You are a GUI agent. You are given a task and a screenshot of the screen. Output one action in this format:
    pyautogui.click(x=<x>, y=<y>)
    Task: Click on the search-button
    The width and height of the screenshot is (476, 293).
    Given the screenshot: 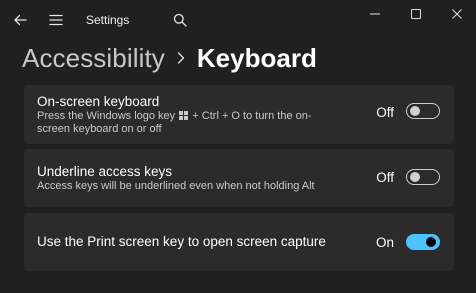 What is the action you would take?
    pyautogui.click(x=180, y=20)
    